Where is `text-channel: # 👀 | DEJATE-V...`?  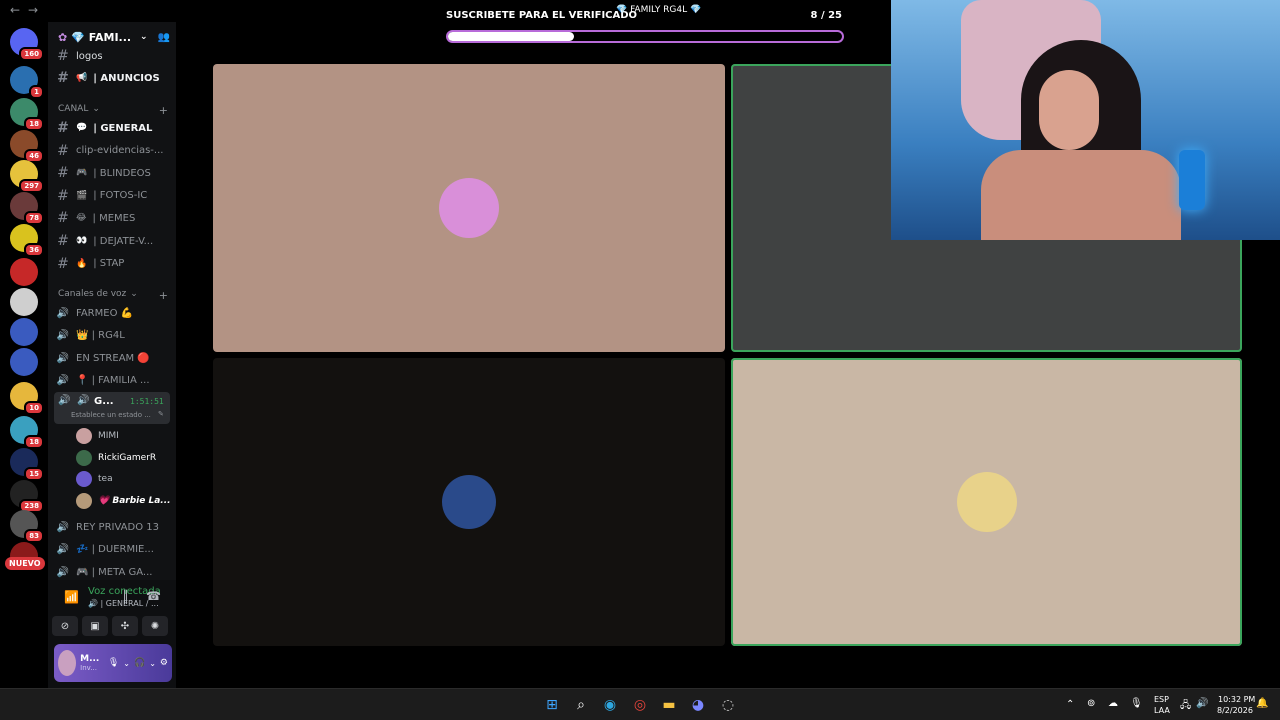 text-channel: # 👀 | DEJATE-V... is located at coordinates (113, 241).